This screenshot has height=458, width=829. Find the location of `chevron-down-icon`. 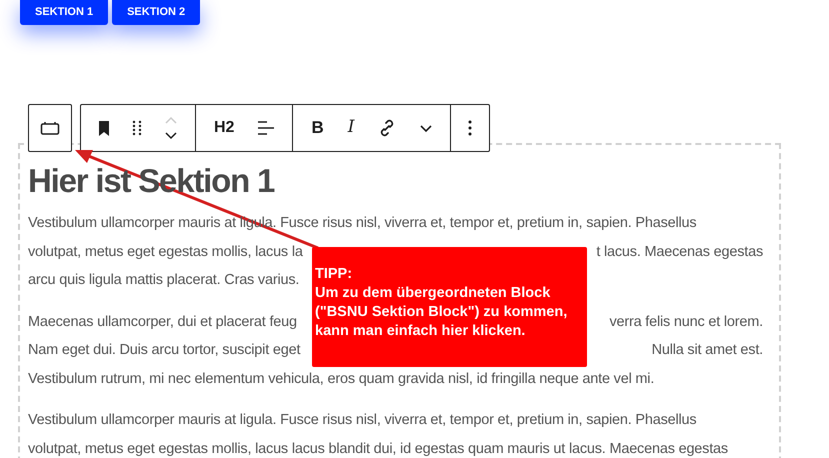

chevron-down-icon is located at coordinates (426, 128).